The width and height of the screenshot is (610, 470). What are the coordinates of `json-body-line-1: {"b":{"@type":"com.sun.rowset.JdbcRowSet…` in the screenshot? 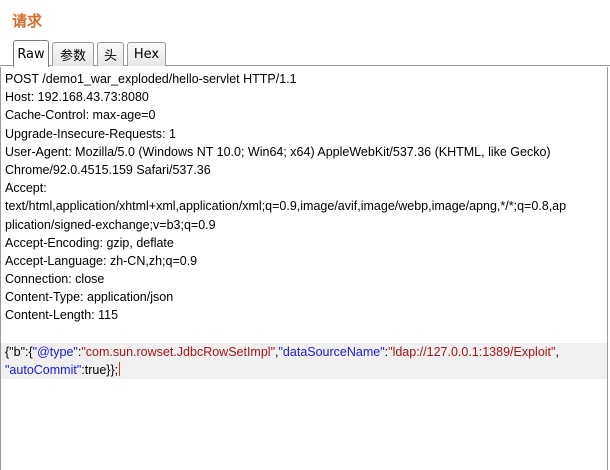 It's located at (304, 351).